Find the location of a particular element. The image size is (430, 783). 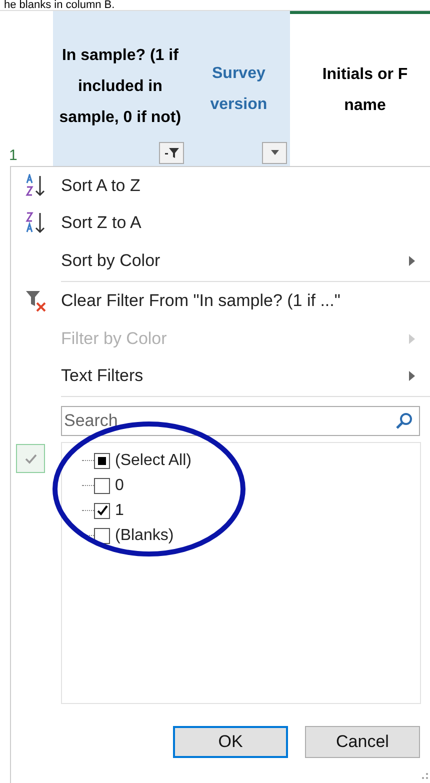

dropdown-button is located at coordinates (274, 153).